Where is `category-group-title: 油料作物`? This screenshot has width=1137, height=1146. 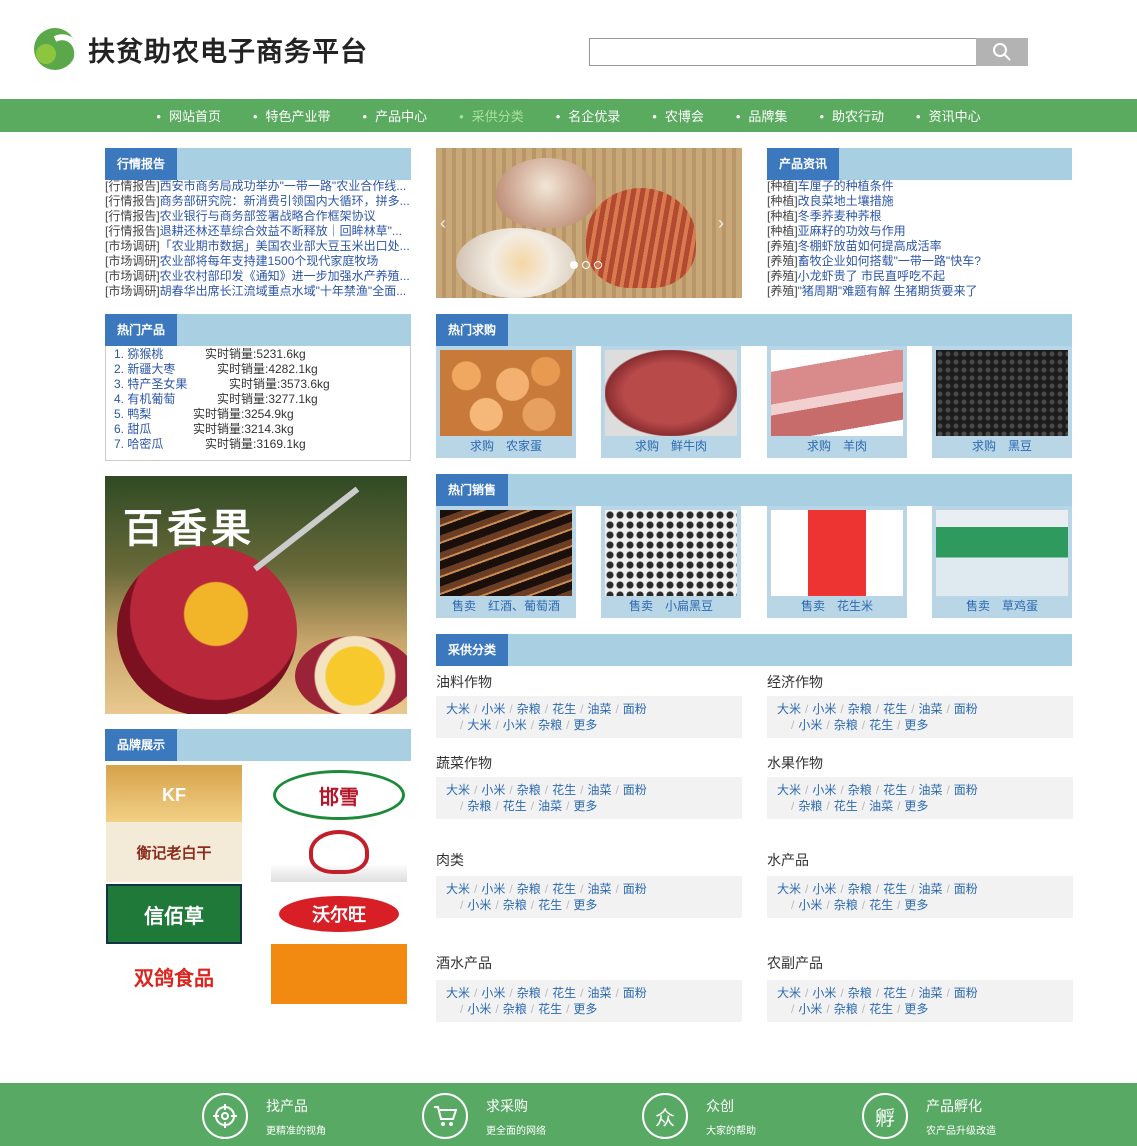 category-group-title: 油料作物 is located at coordinates (464, 682).